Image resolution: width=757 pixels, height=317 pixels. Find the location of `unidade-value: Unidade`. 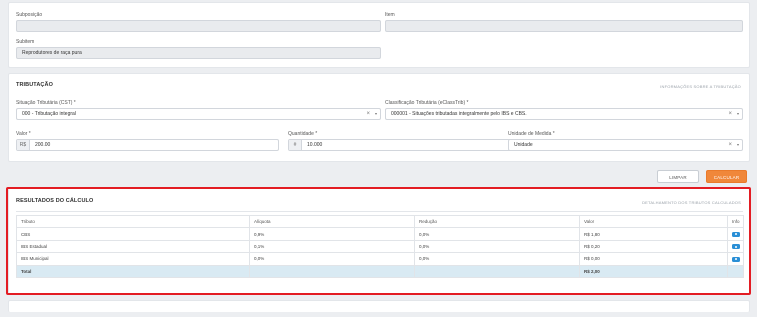

unidade-value: Unidade is located at coordinates (523, 145).